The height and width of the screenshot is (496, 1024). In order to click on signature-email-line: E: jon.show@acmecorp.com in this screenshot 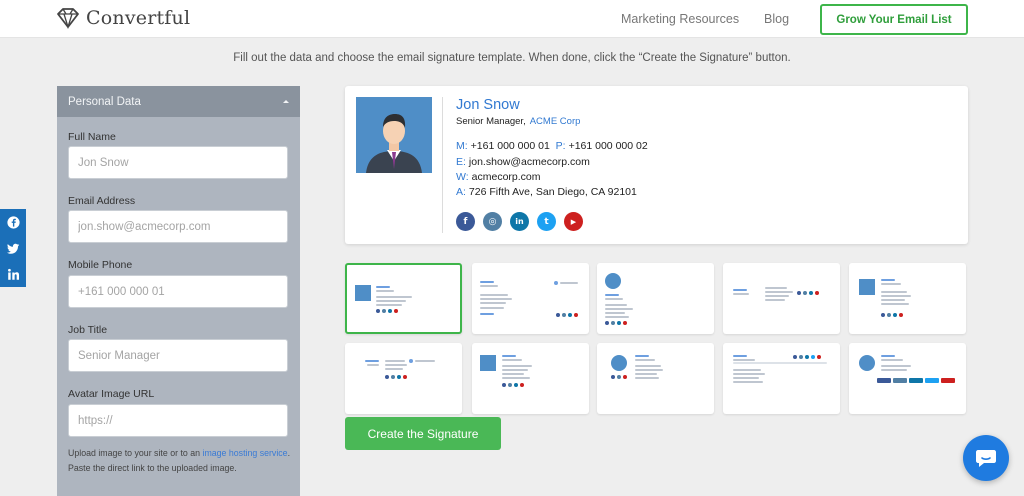, I will do `click(523, 162)`.